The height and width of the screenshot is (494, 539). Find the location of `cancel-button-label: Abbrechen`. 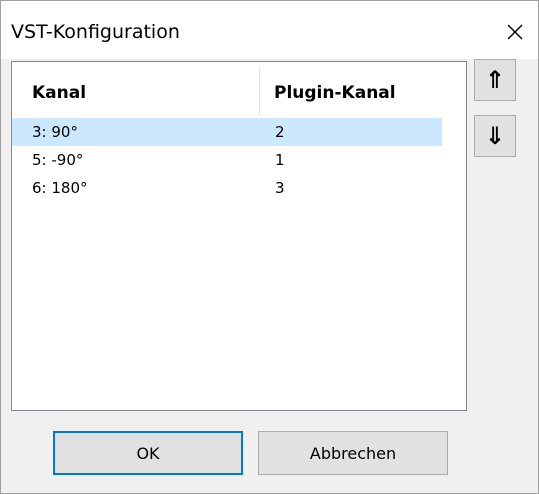

cancel-button-label: Abbrechen is located at coordinates (353, 453).